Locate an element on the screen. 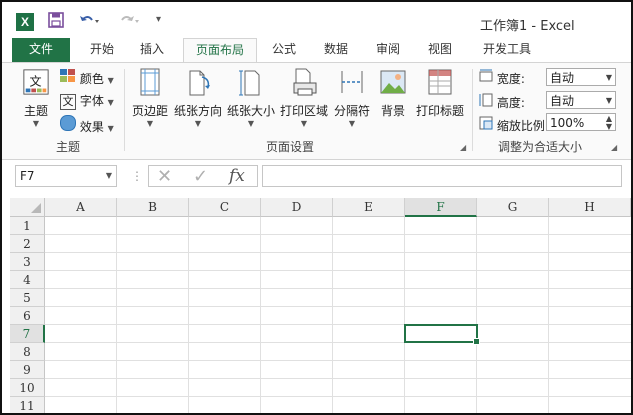 The image size is (633, 415). print-titles-button: 打印标题 is located at coordinates (440, 93).